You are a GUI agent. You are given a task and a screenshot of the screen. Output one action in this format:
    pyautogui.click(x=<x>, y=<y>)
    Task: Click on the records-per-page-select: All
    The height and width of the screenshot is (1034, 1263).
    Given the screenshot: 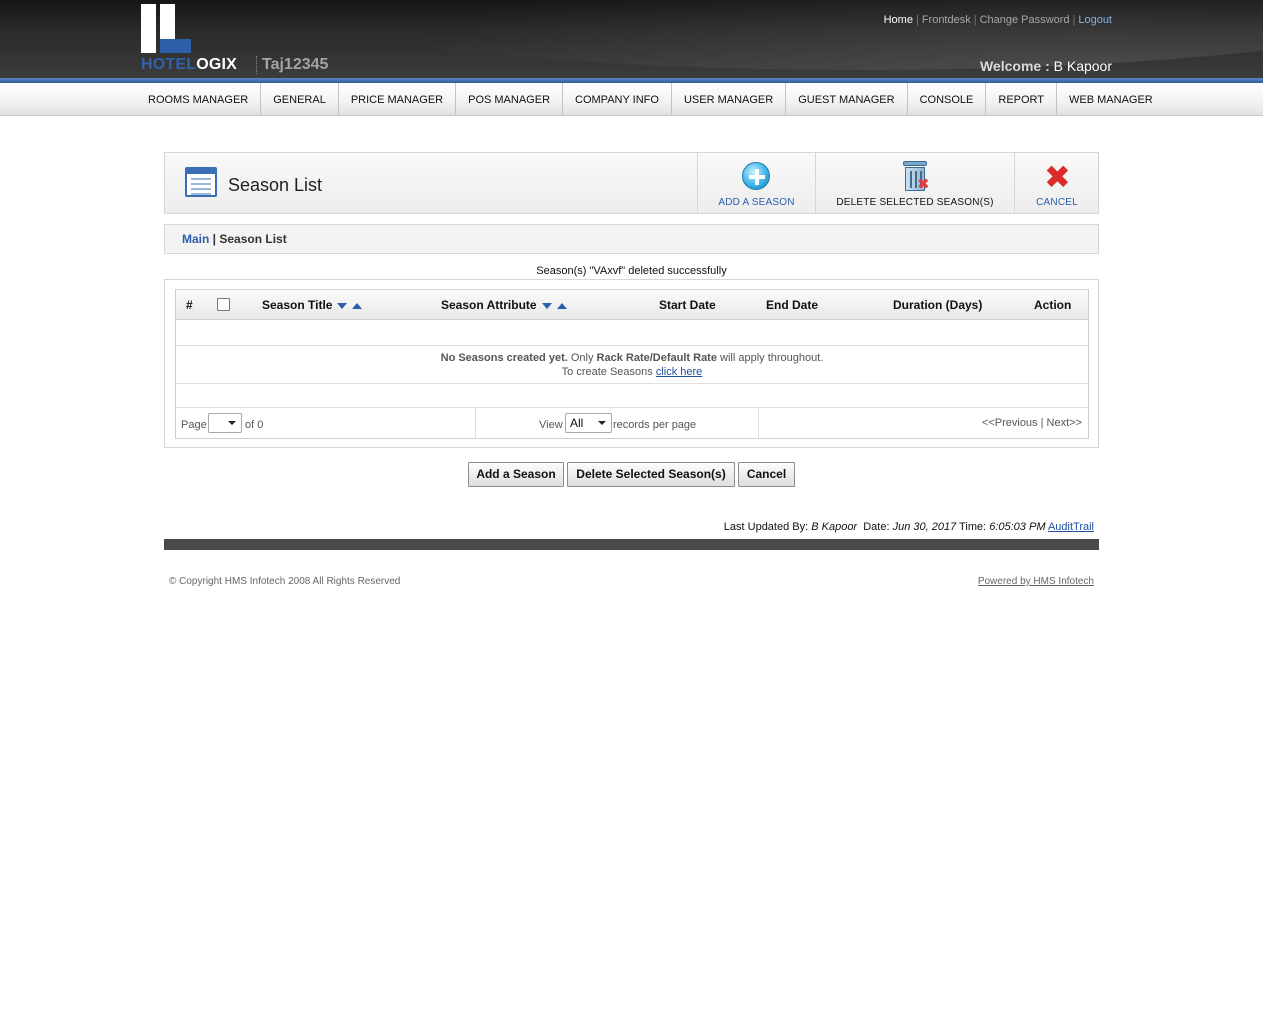 What is the action you would take?
    pyautogui.click(x=588, y=423)
    